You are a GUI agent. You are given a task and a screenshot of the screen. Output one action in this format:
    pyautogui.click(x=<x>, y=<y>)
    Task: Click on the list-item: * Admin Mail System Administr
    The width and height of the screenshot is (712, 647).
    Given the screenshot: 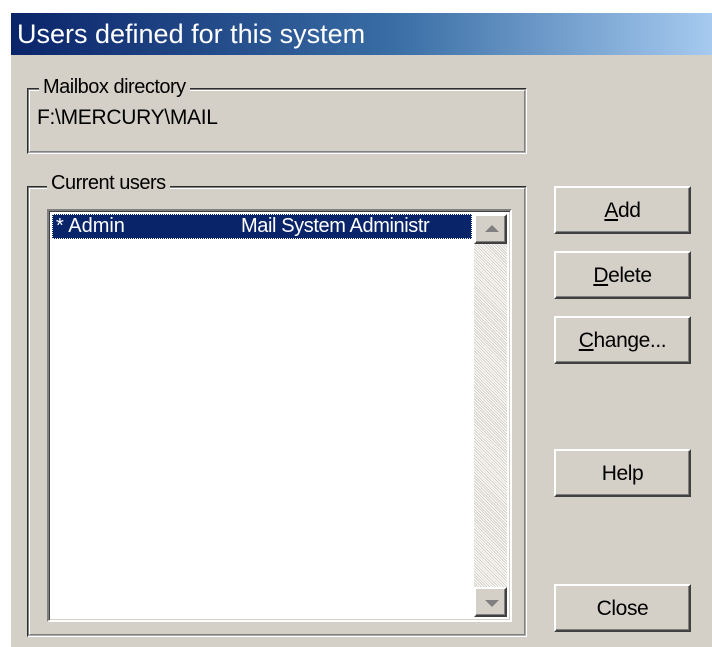 What is the action you would take?
    pyautogui.click(x=262, y=226)
    